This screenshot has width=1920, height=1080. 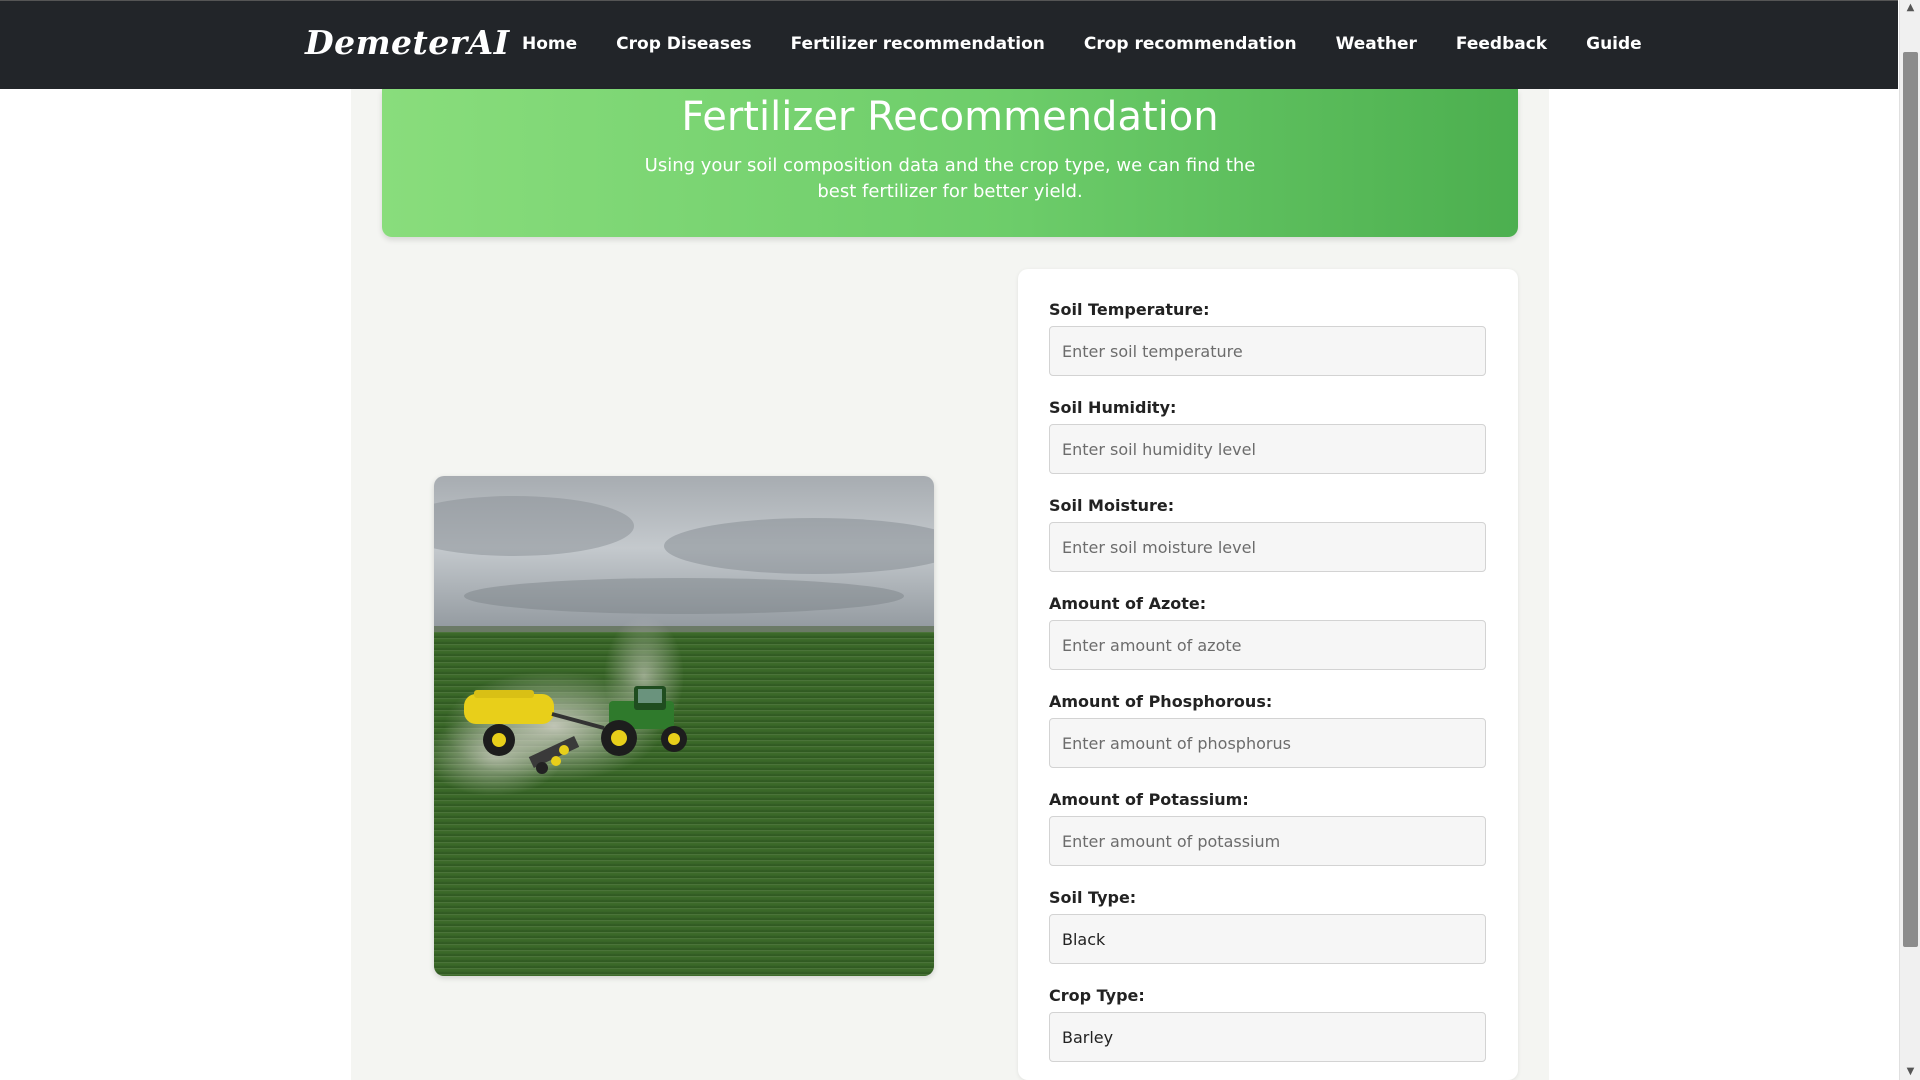 What do you see at coordinates (1128, 603) in the screenshot?
I see `field-label: Amount of Azote:` at bounding box center [1128, 603].